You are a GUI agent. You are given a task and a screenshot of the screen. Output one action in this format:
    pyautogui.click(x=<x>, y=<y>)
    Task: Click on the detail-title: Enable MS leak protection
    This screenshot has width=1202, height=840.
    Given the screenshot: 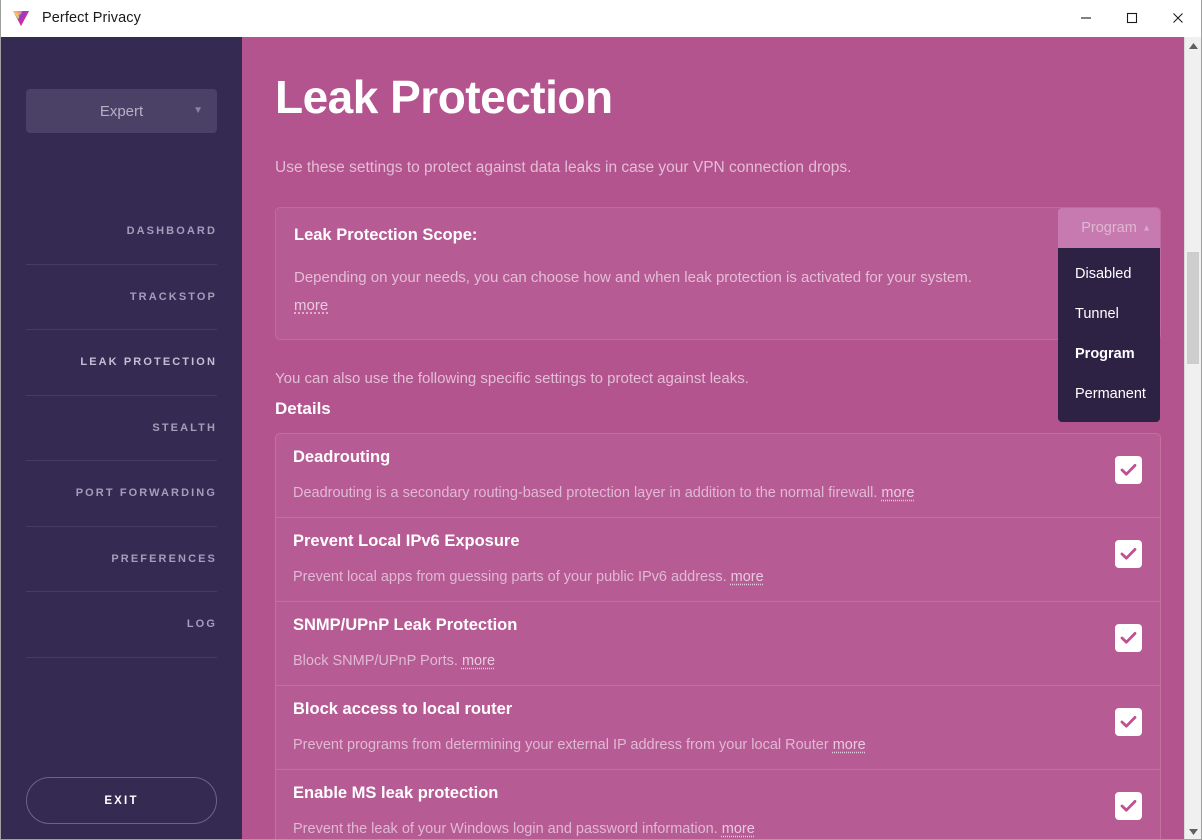 What is the action you would take?
    pyautogui.click(x=396, y=793)
    